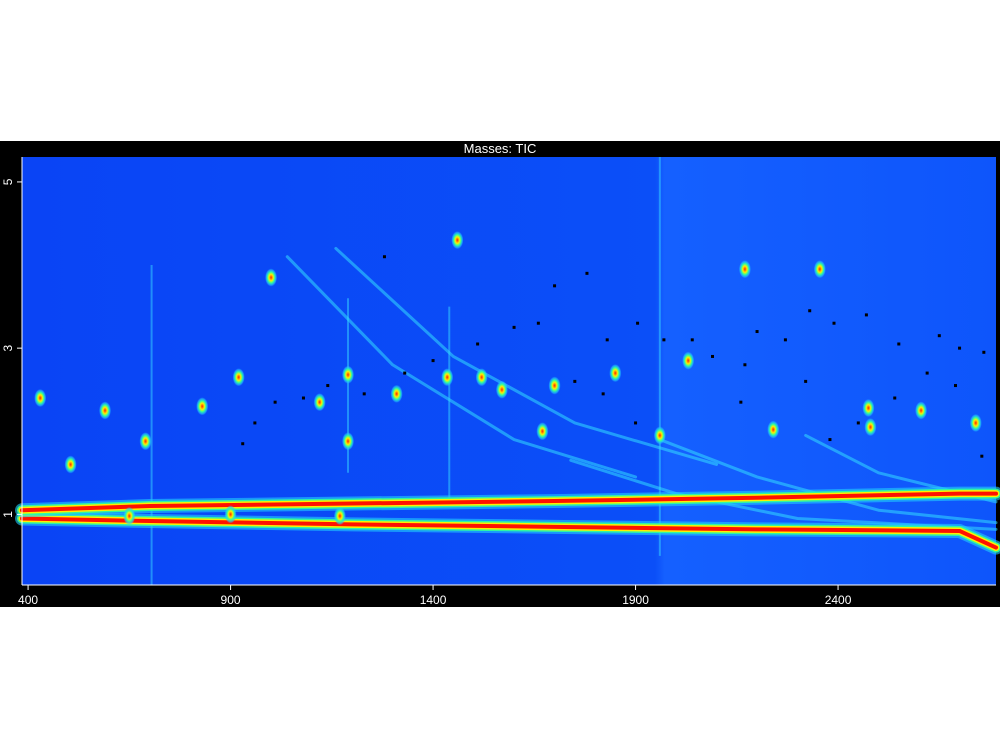 The width and height of the screenshot is (1000, 750). Describe the element at coordinates (231, 600) in the screenshot. I see `x-tick-label-1: 900` at that location.